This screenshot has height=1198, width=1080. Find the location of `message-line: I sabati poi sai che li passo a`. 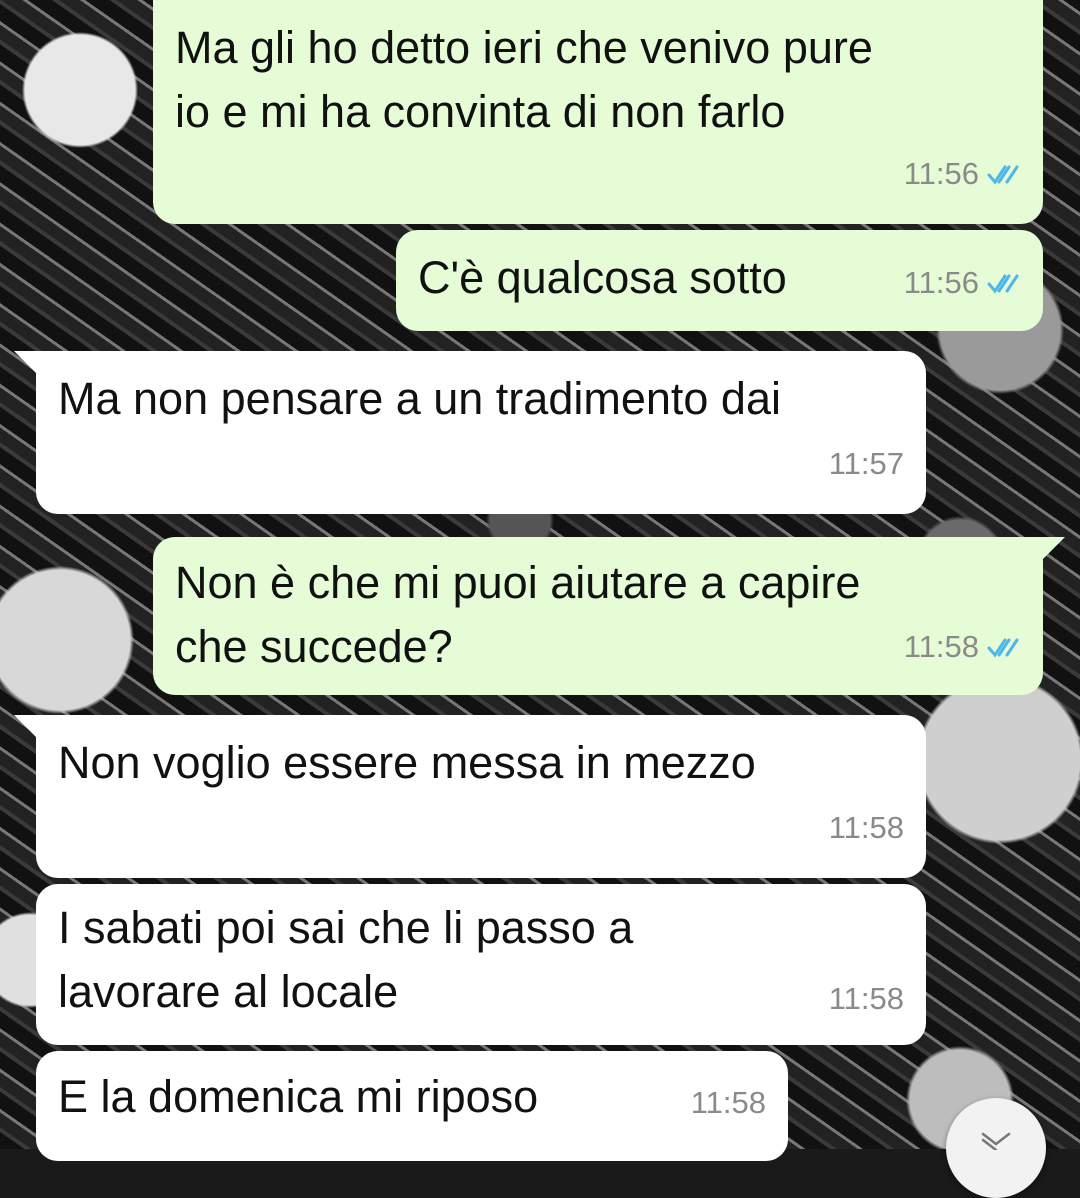

message-line: I sabati poi sai che li passo a is located at coordinates (346, 927).